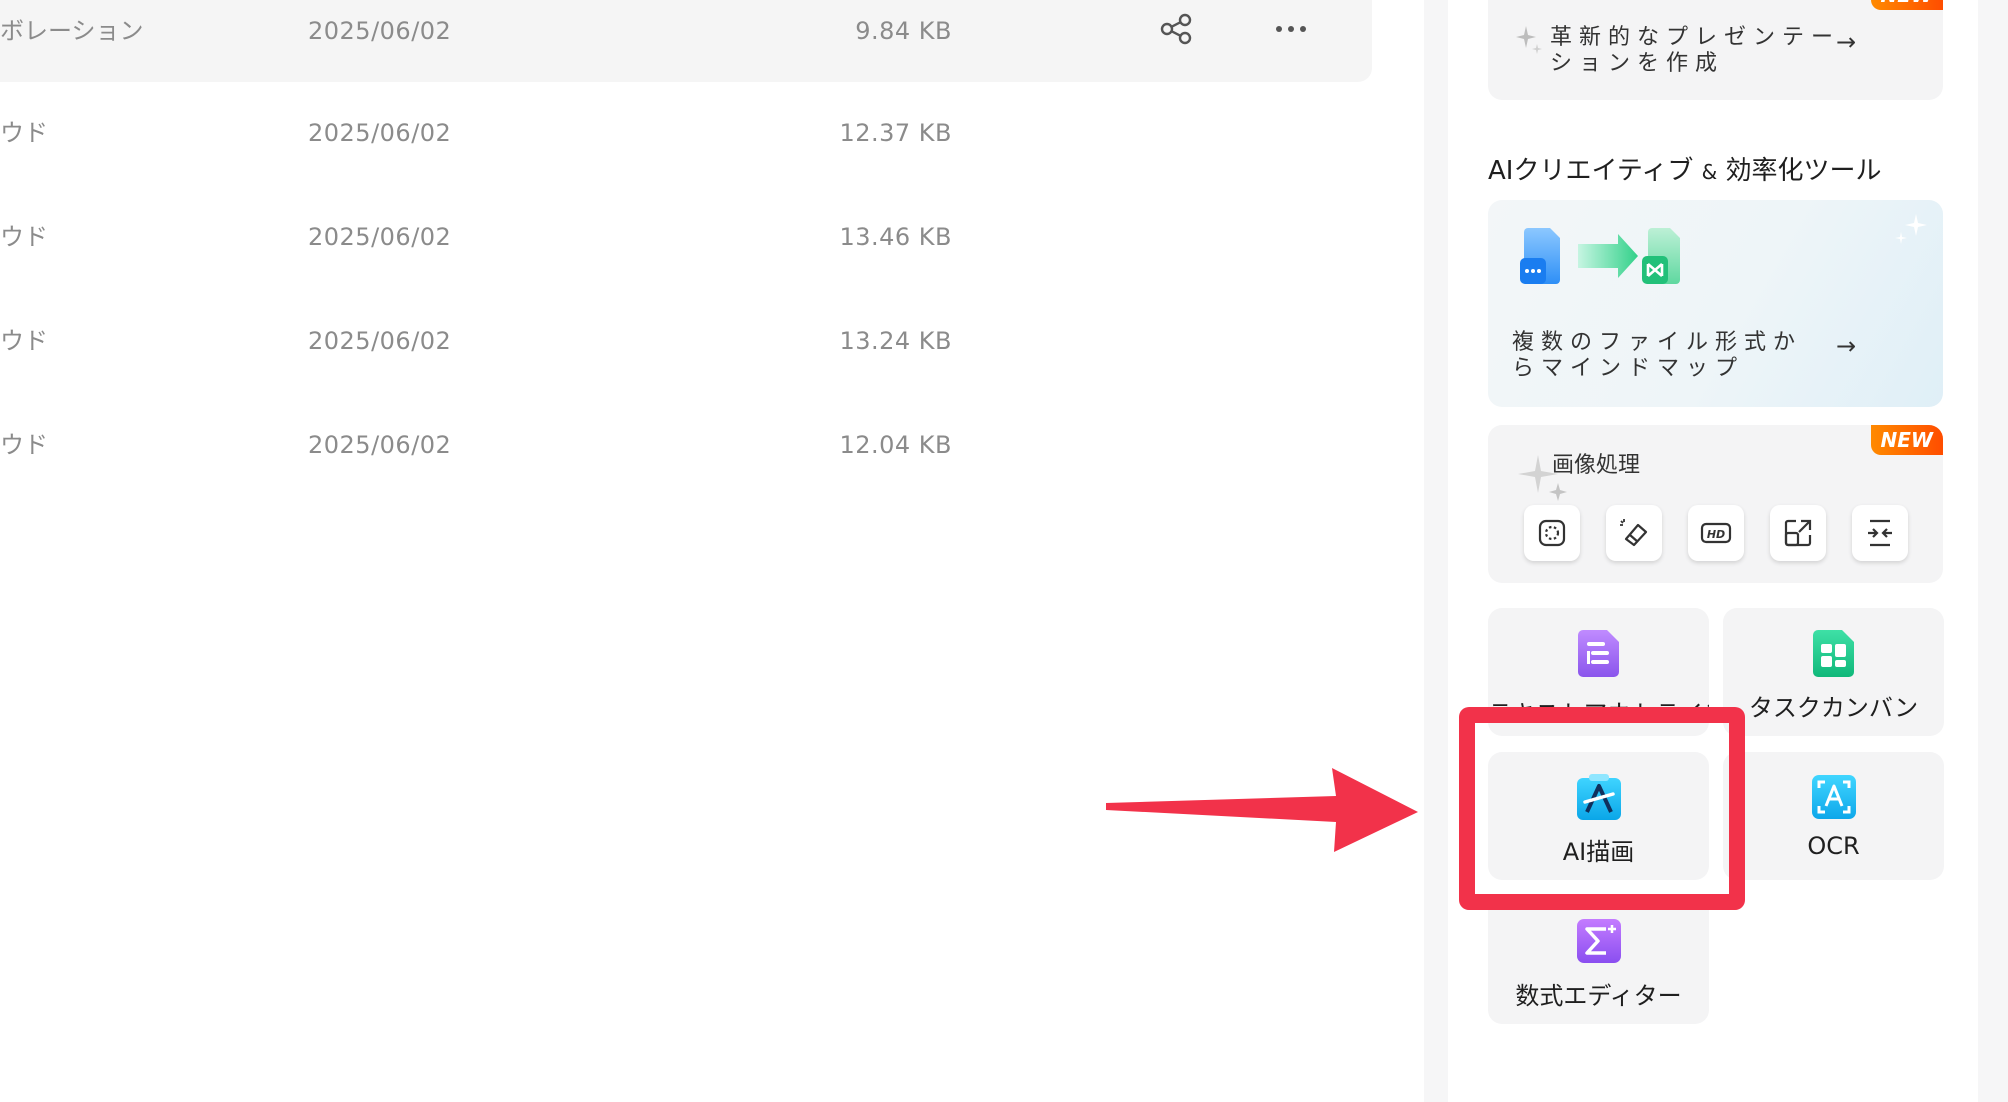 Image resolution: width=2008 pixels, height=1102 pixels. What do you see at coordinates (686, 454) in the screenshot?
I see `file-row: ウド 2025/06/02 12.04 KB` at bounding box center [686, 454].